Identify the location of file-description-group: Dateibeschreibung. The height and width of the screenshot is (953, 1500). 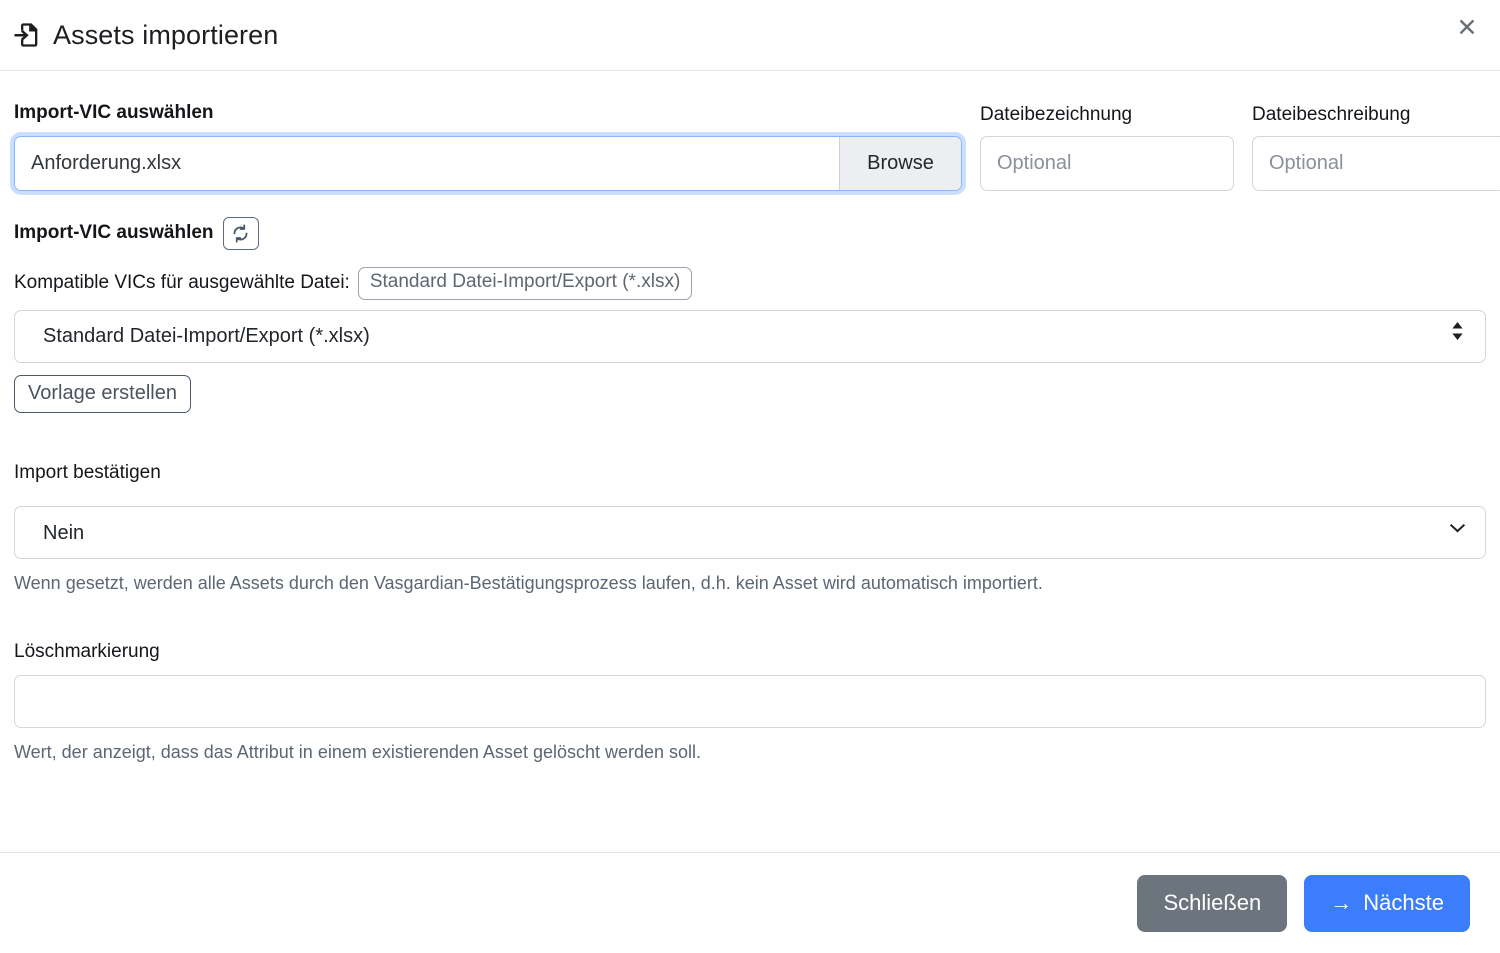
(1376, 147).